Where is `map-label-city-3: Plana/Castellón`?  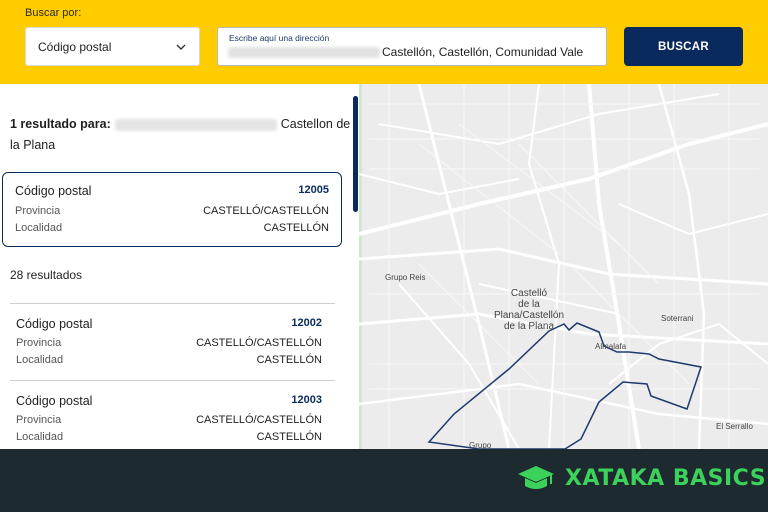 map-label-city-3: Plana/Castellón is located at coordinates (529, 315).